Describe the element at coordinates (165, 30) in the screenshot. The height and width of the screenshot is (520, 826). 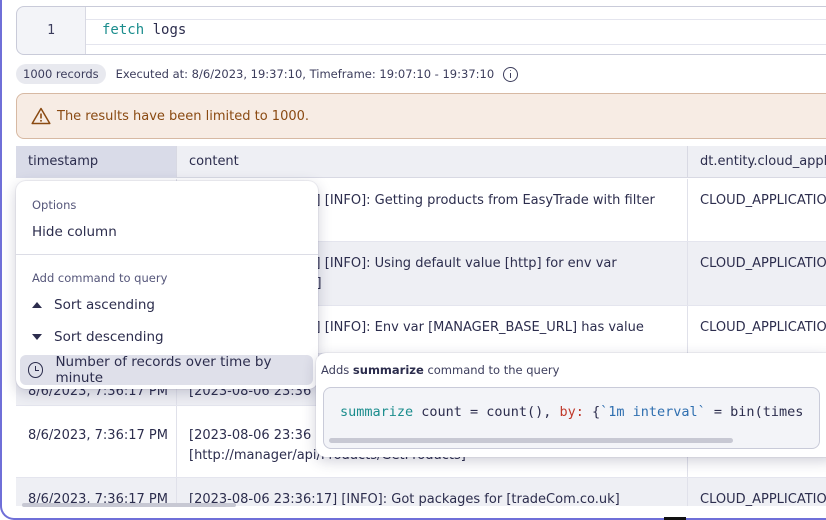
I see `code-rest: logs` at that location.